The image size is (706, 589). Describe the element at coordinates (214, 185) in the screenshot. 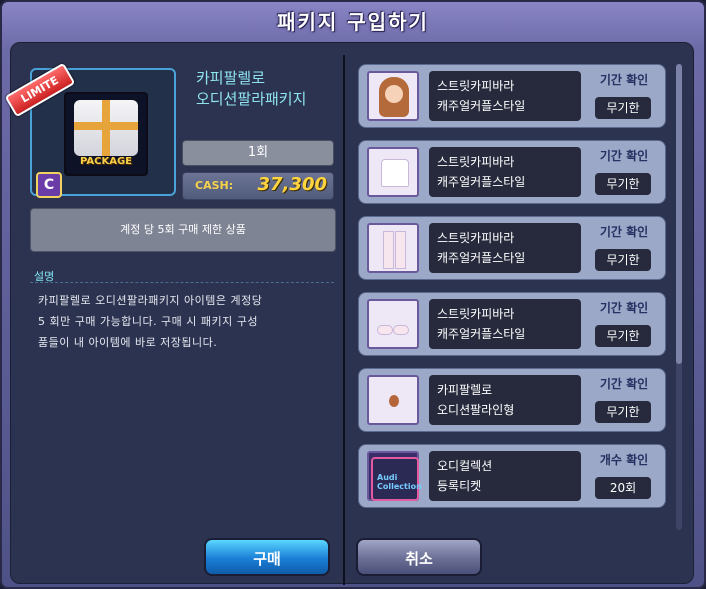

I see `cash-label: CASH:` at that location.